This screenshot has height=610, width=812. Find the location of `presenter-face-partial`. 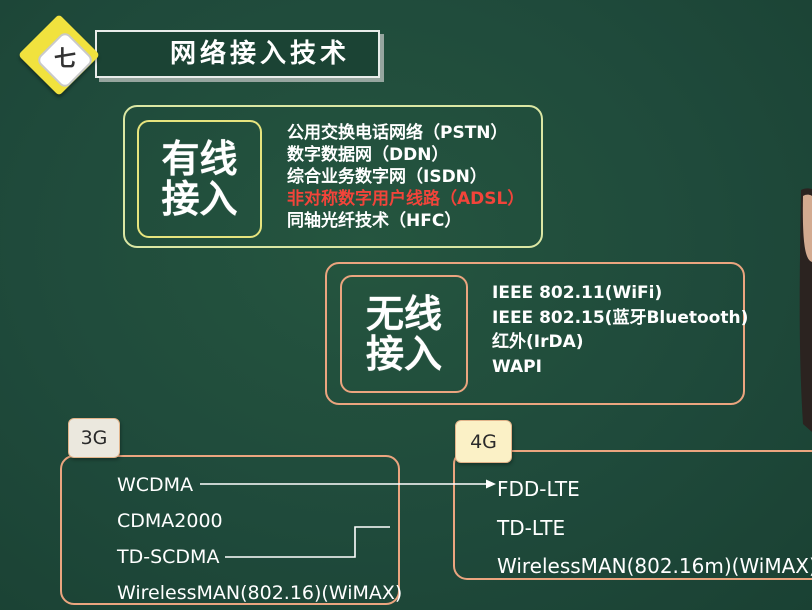

presenter-face-partial is located at coordinates (807, 228).